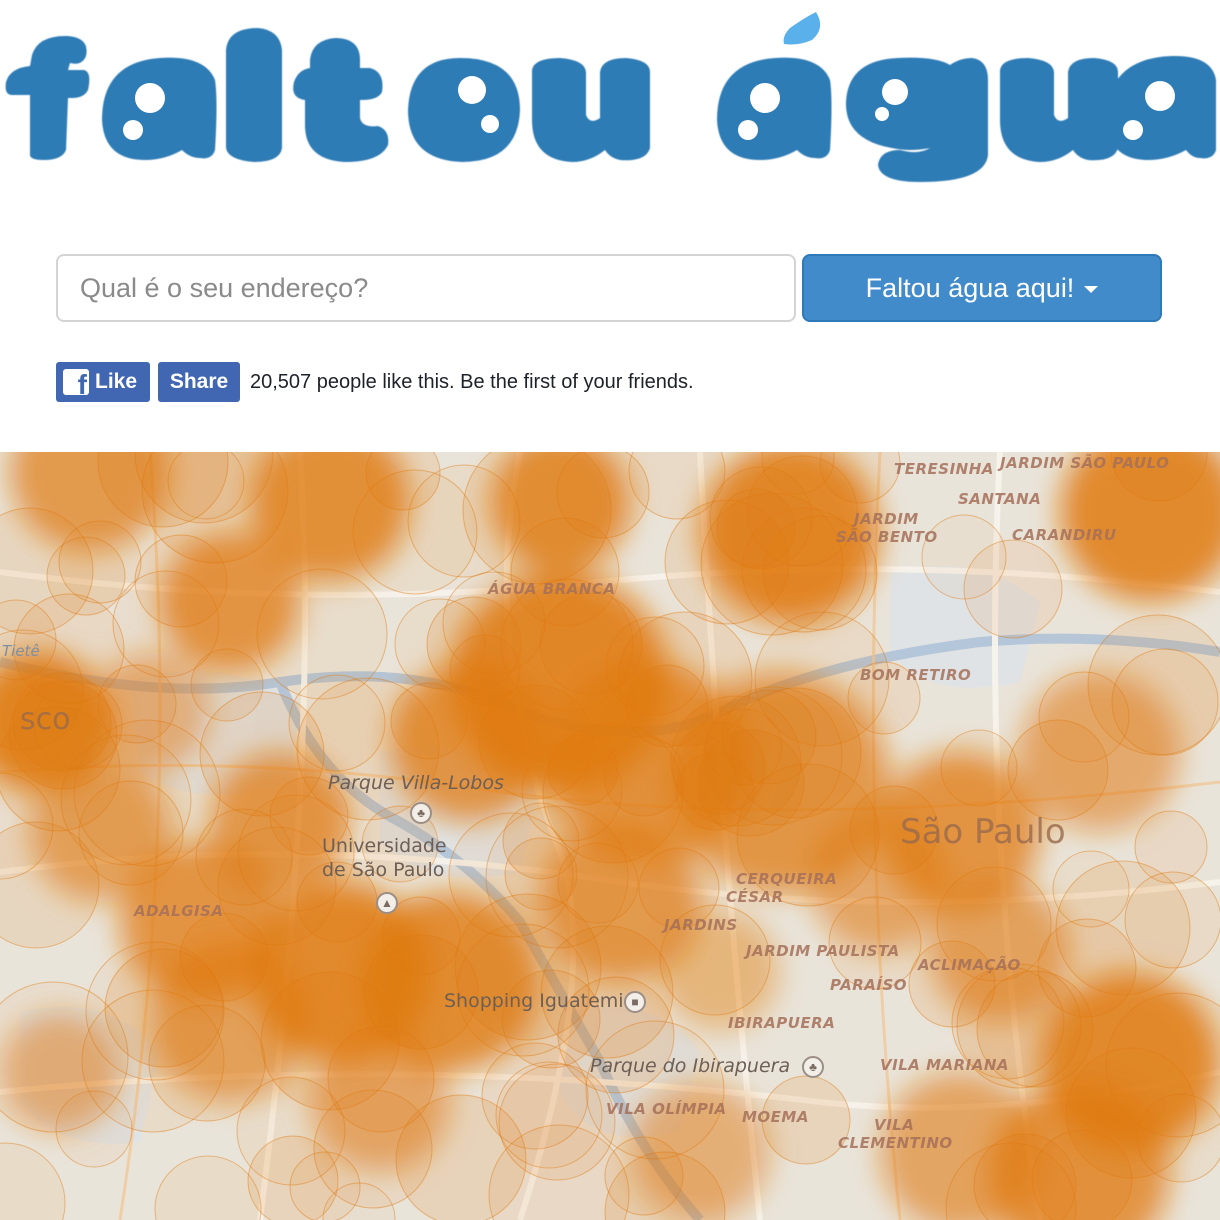  I want to click on map-label-vila-olimpia: VILA OLÍMPIA, so click(666, 1109).